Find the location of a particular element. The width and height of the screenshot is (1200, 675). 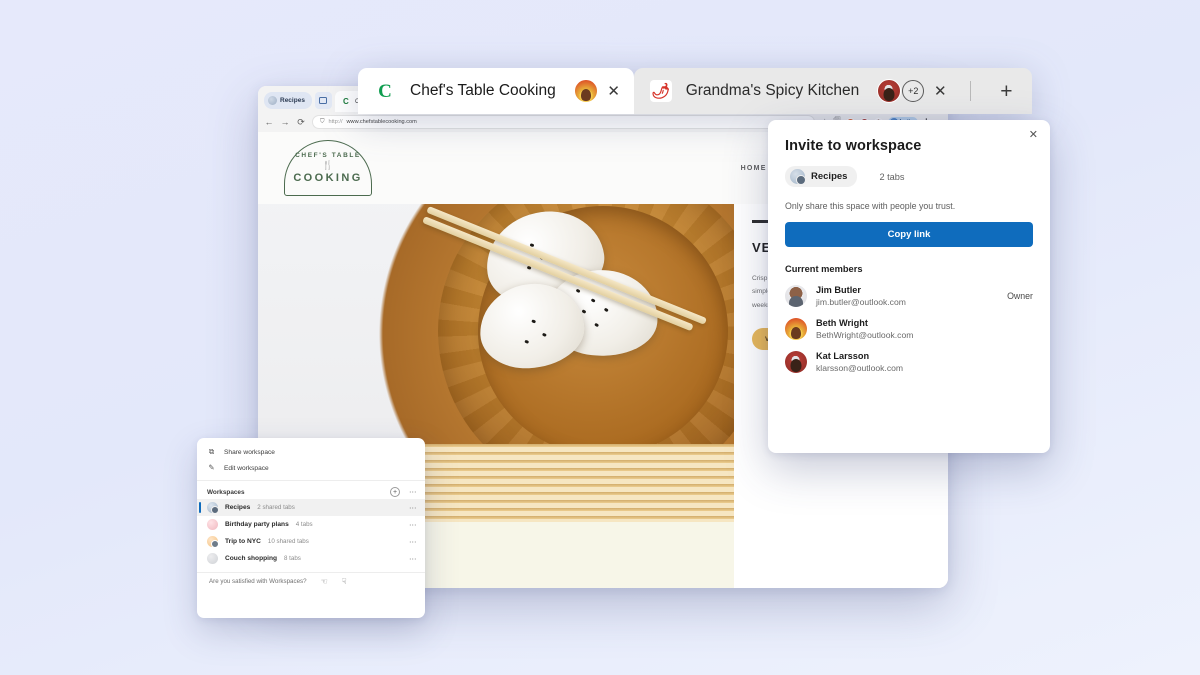

tab-title: Chef's Table Cooking is located at coordinates (483, 90).